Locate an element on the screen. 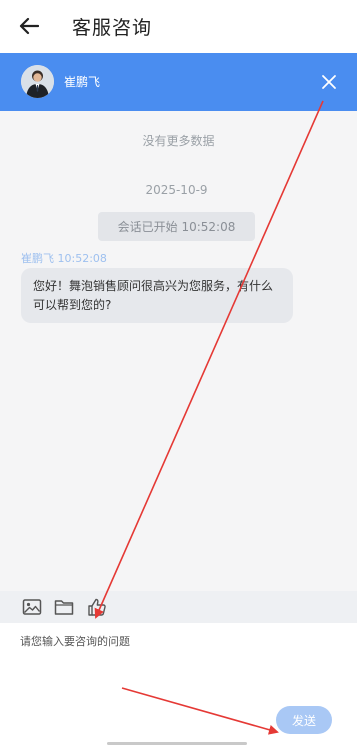 This screenshot has height=745, width=357. agent-avatar is located at coordinates (37, 81).